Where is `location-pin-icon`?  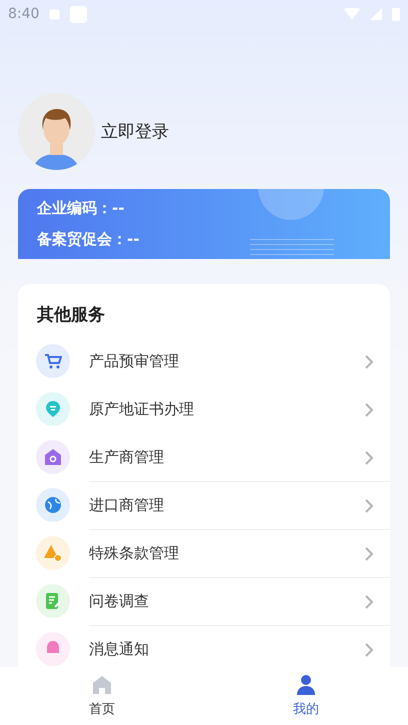 location-pin-icon is located at coordinates (53, 409).